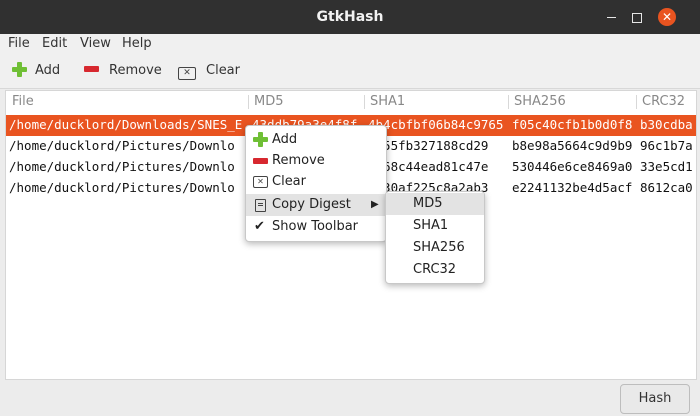 This screenshot has height=416, width=700. What do you see at coordinates (572, 124) in the screenshot?
I see `cell-sha256: f05c40cfb1b0d0f8` at bounding box center [572, 124].